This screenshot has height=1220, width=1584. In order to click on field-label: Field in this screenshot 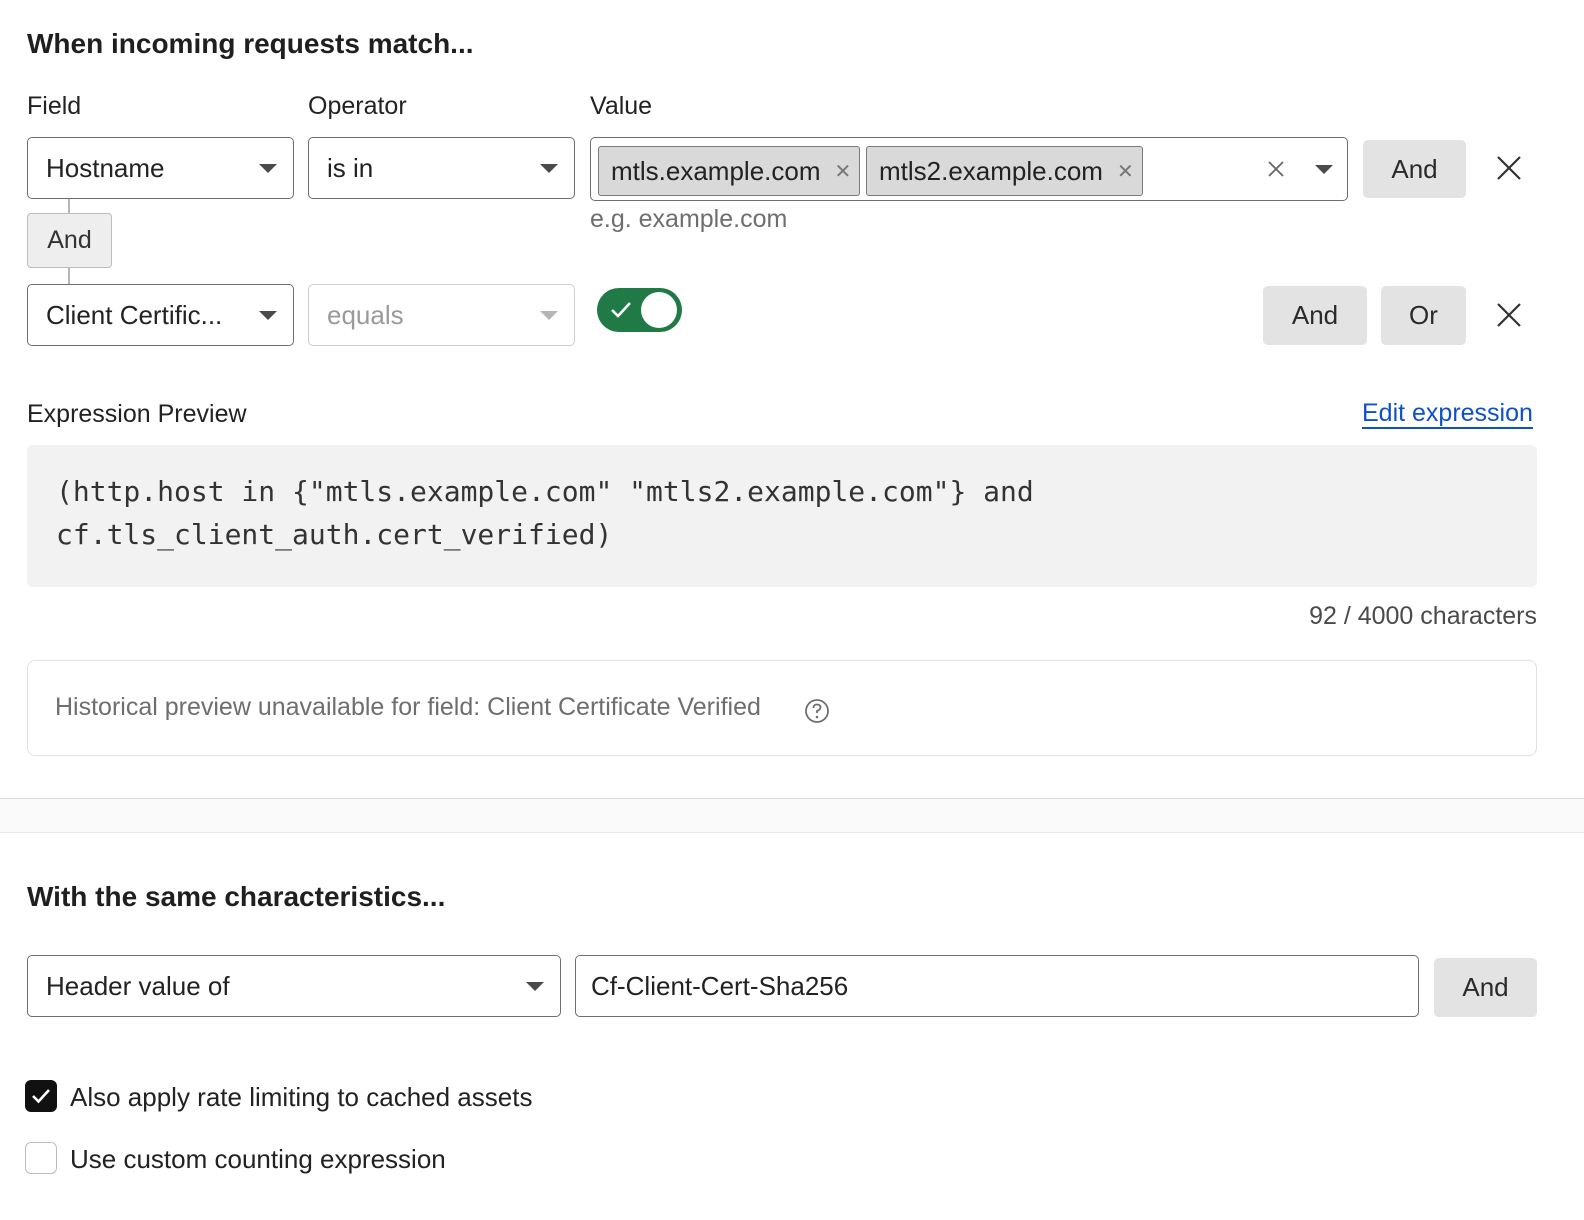, I will do `click(54, 106)`.